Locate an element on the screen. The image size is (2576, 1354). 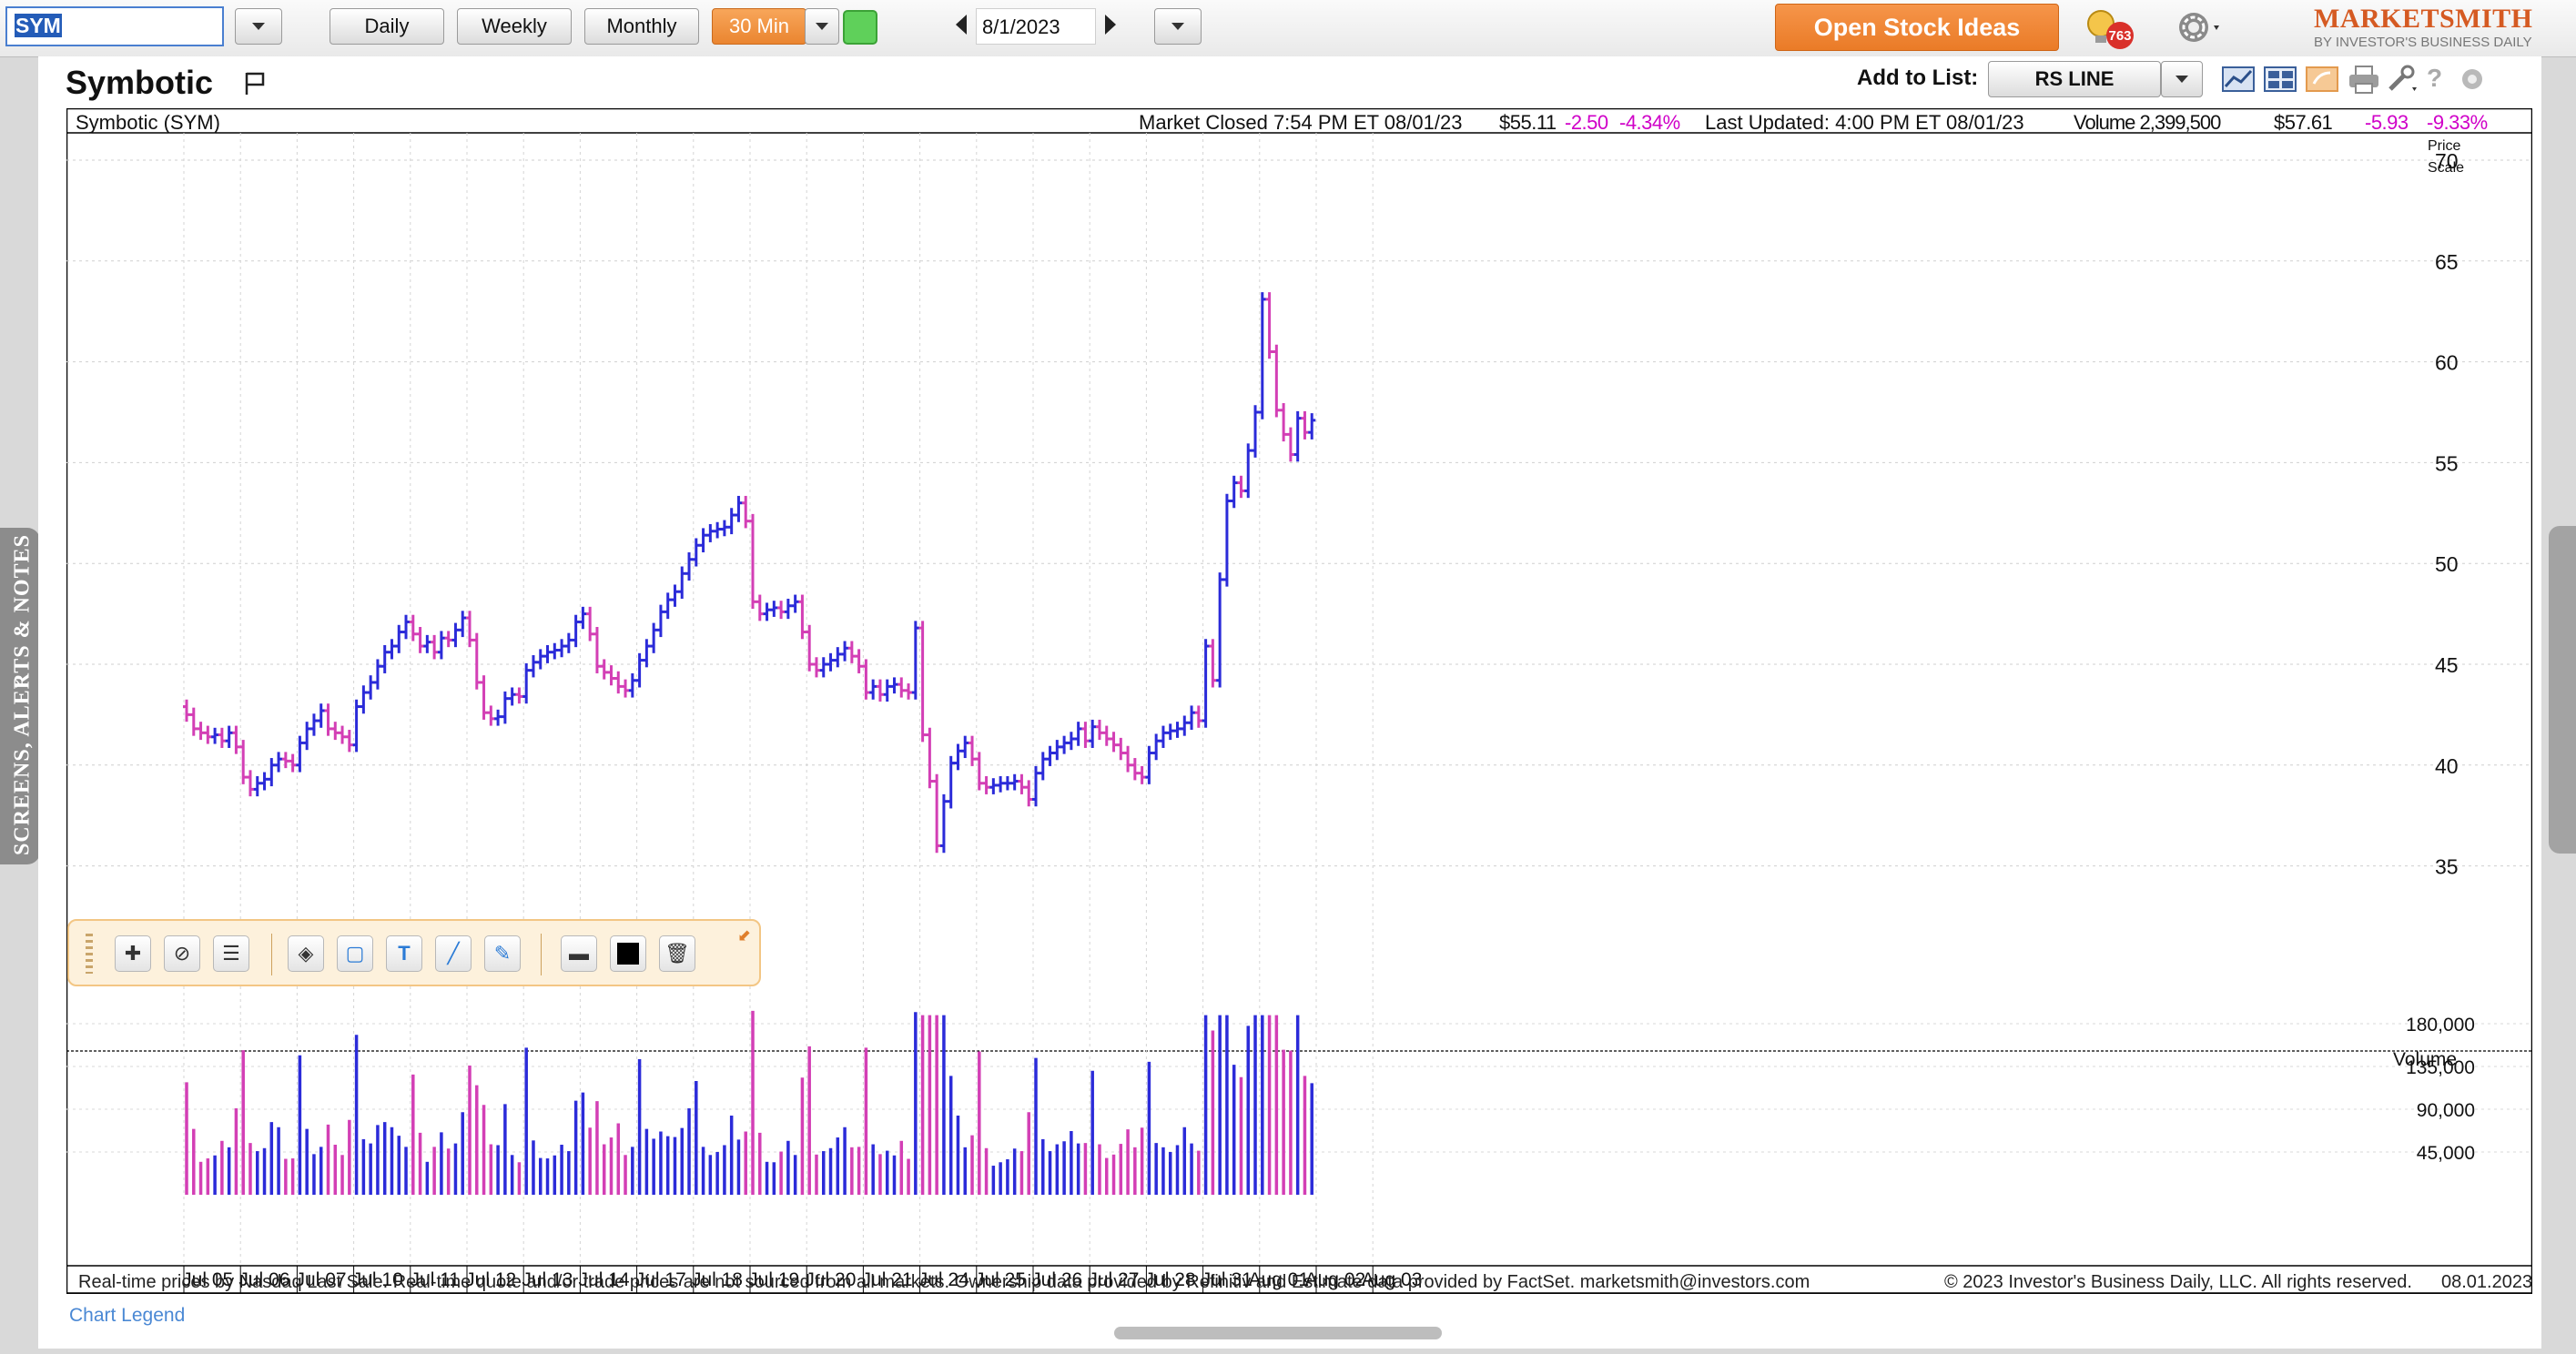
price-tick-label: 45 is located at coordinates (2447, 665).